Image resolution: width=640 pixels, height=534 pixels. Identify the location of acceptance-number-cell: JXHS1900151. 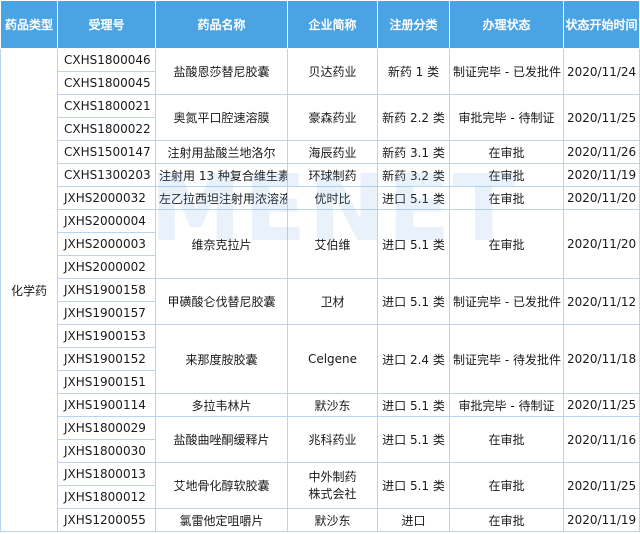
(106, 382).